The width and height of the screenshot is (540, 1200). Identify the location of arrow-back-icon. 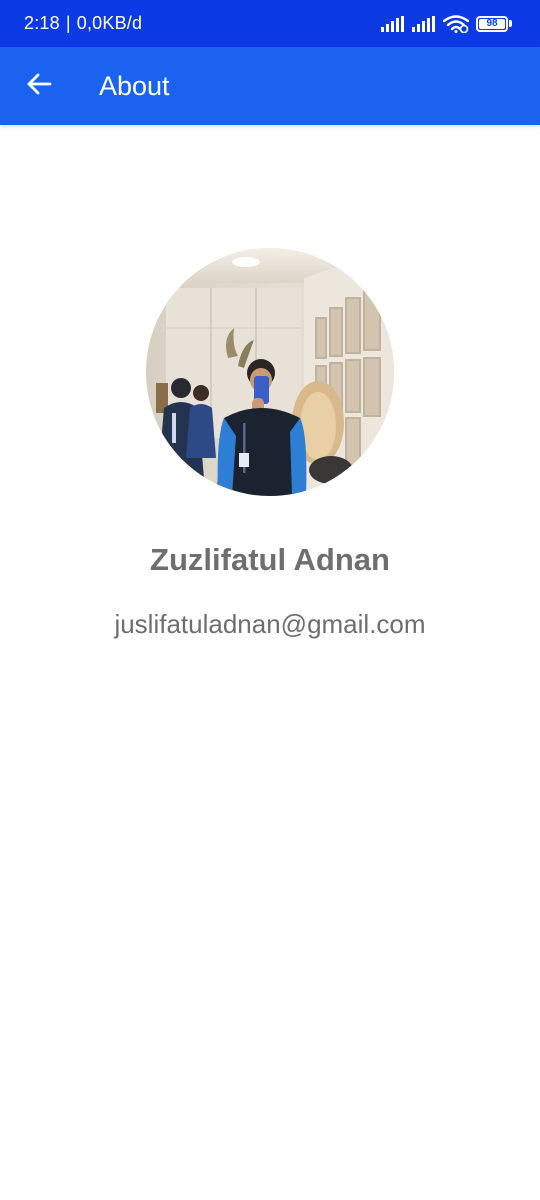
(39, 86).